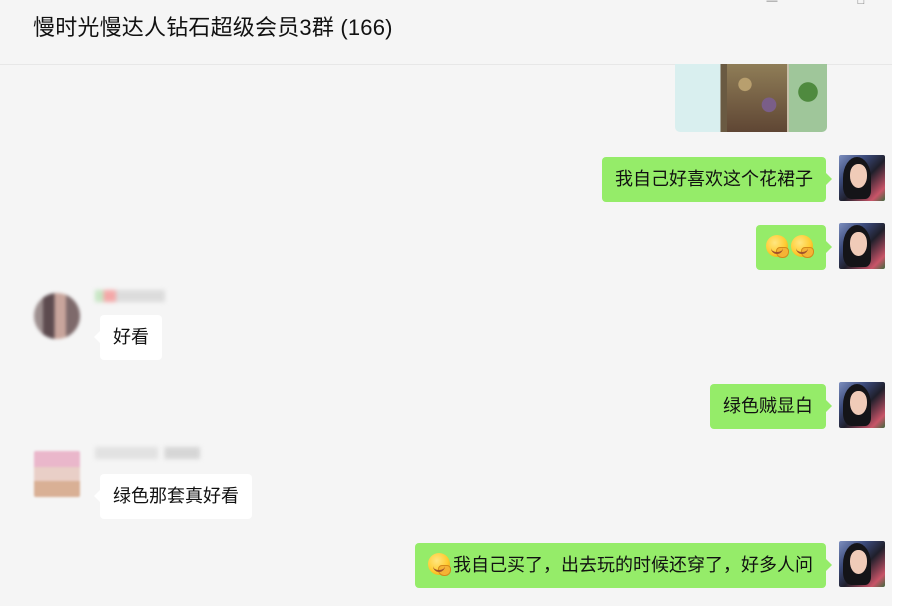 The width and height of the screenshot is (897, 606). I want to click on photo-content, so click(757, 98).